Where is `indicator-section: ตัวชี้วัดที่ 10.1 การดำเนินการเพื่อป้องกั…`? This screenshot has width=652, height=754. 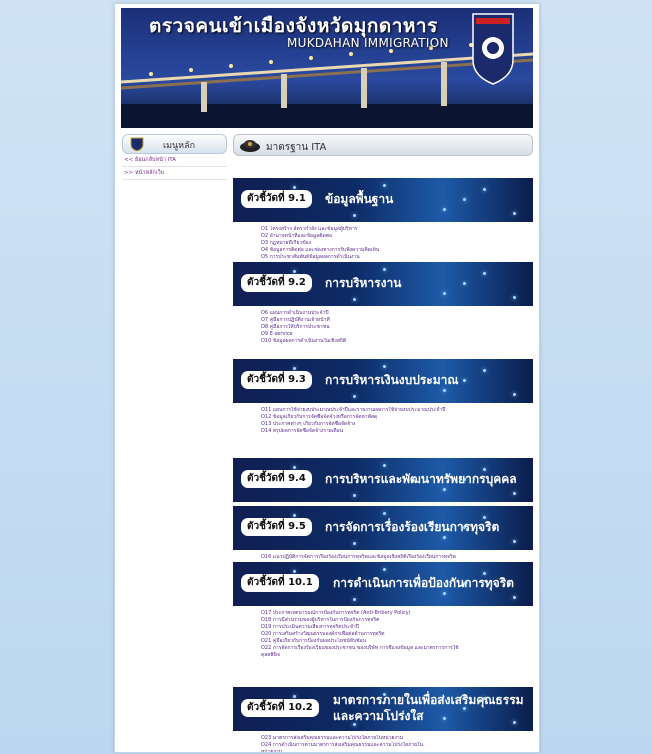 indicator-section: ตัวชี้วัดที่ 10.1 การดำเนินการเพื่อป้องกั… is located at coordinates (383, 610).